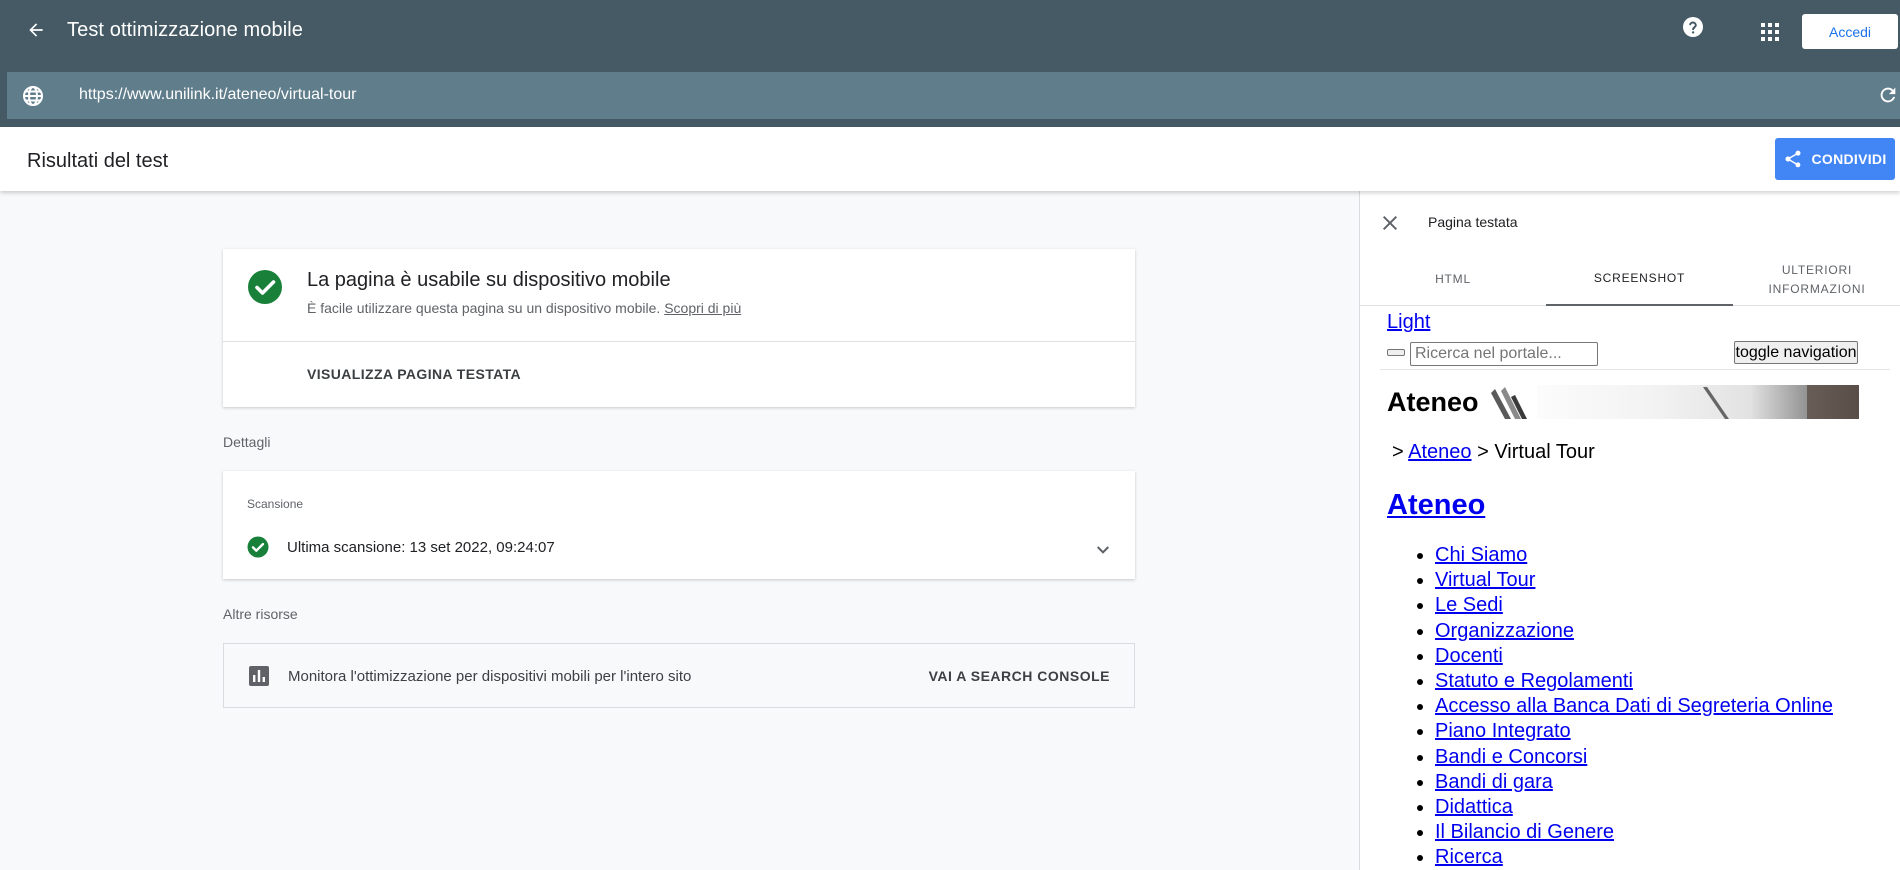 The height and width of the screenshot is (870, 1900). I want to click on menu-link: Bandi e Concorsi, so click(1511, 757).